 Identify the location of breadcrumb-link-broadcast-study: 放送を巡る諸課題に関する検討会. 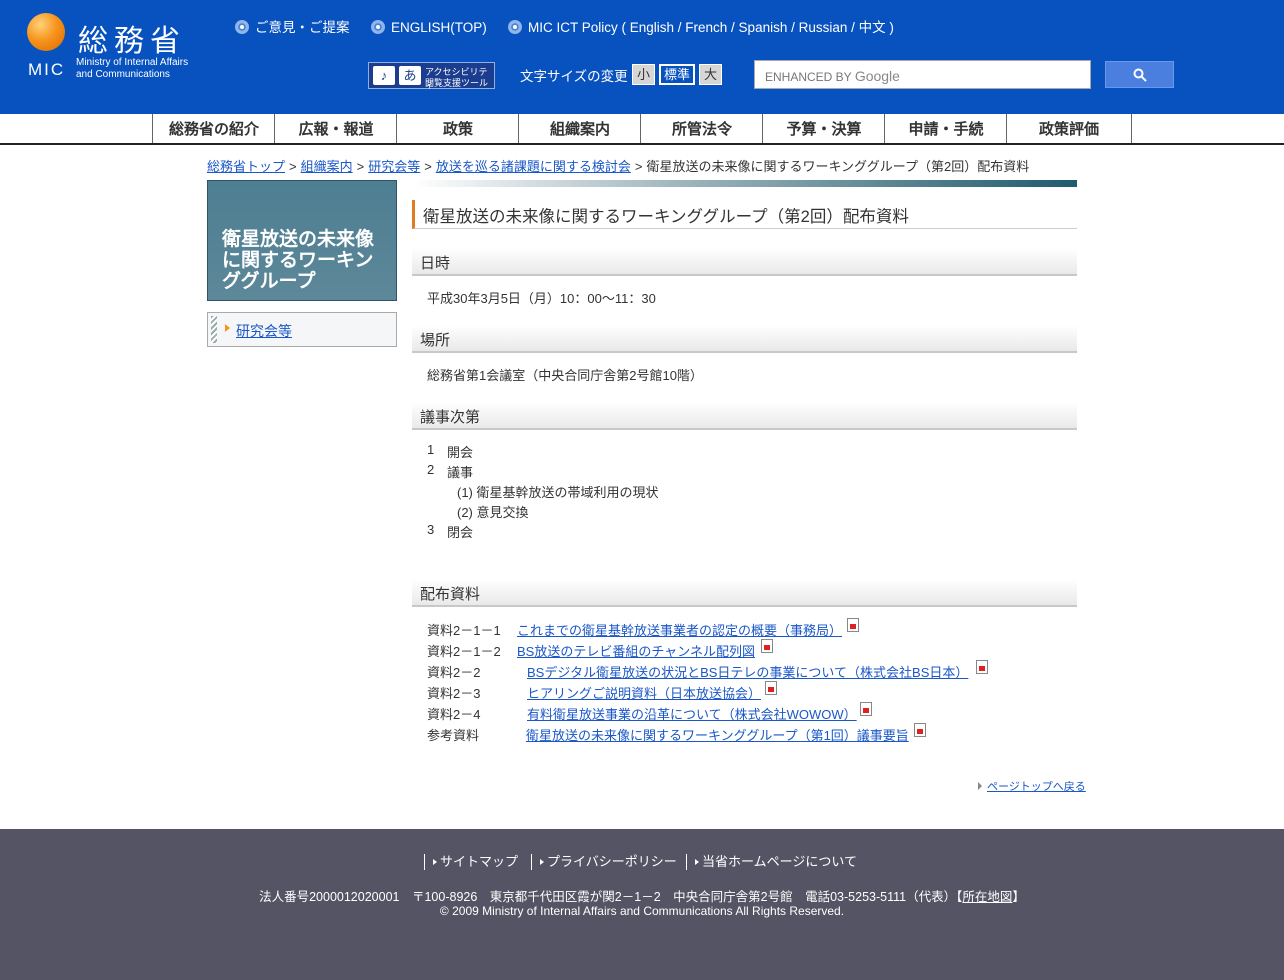
(533, 166).